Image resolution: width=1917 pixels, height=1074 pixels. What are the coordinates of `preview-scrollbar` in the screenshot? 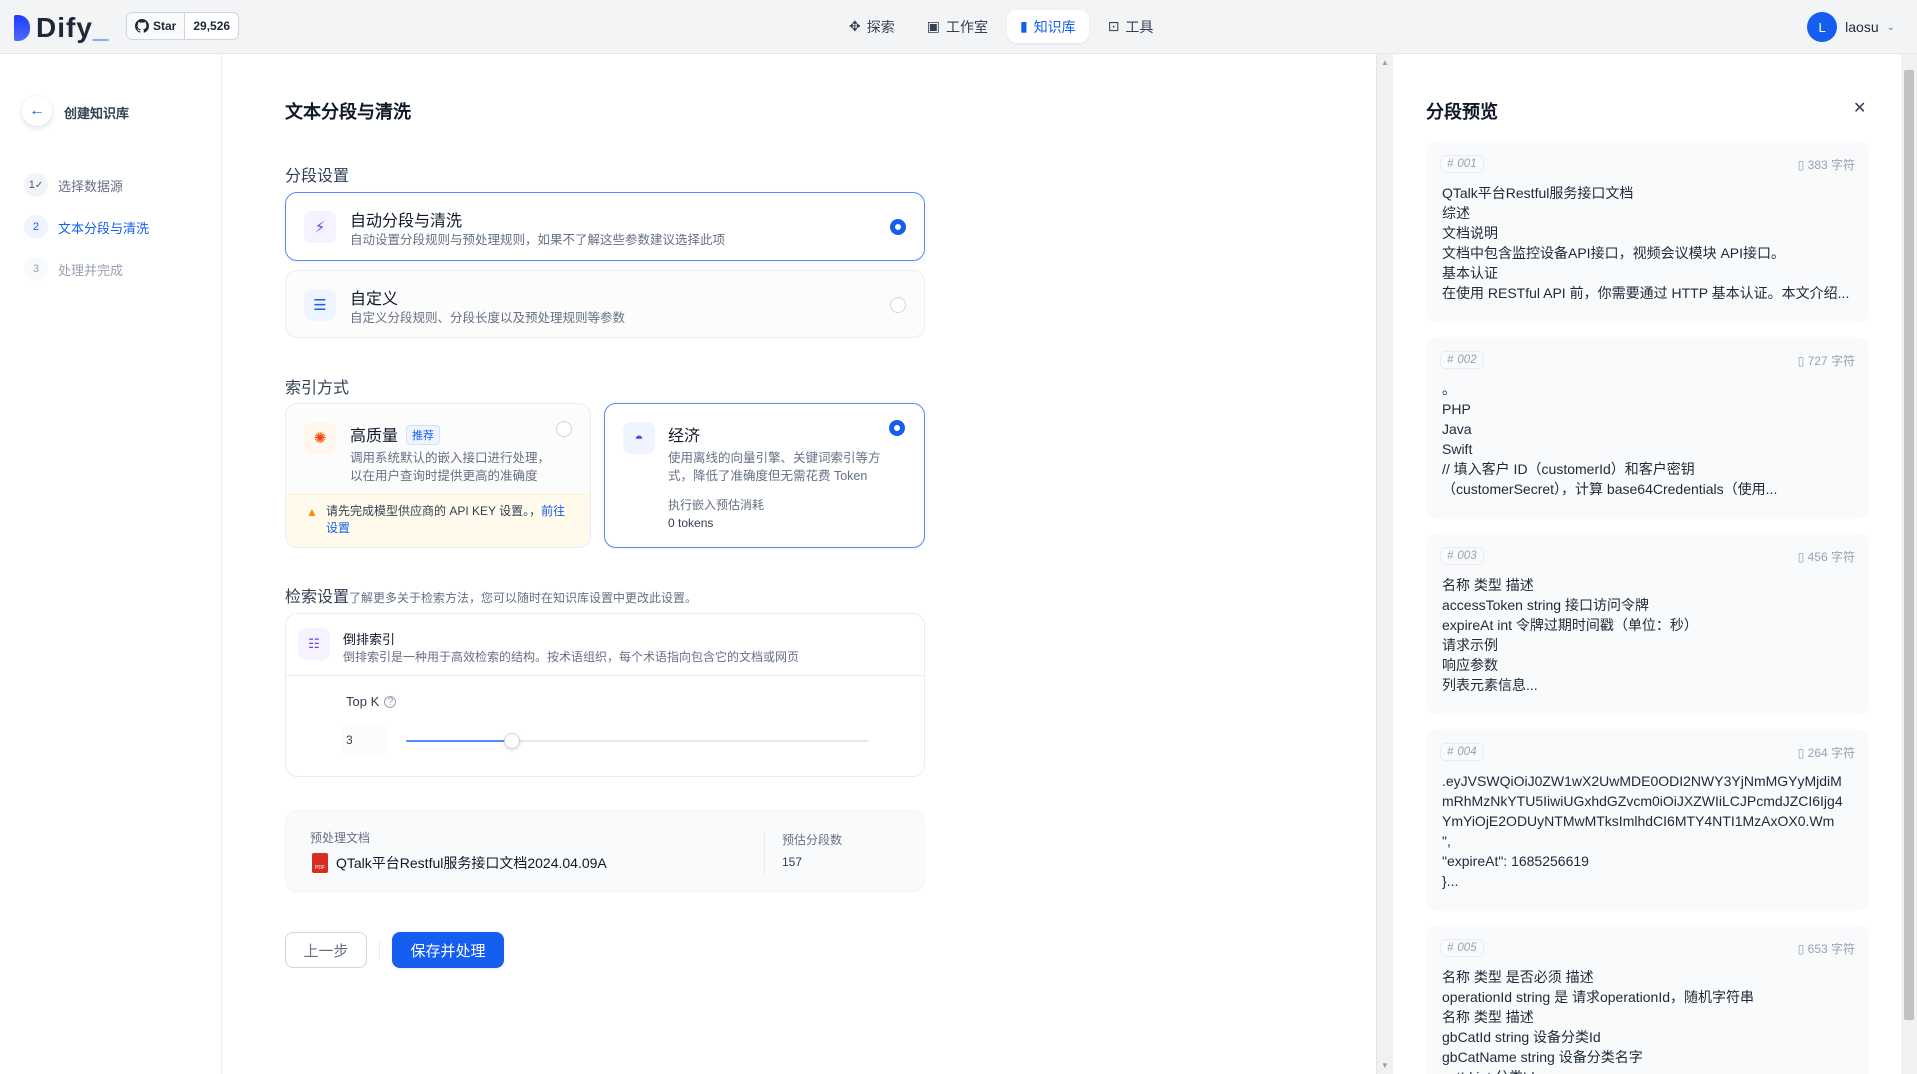 It's located at (1909, 564).